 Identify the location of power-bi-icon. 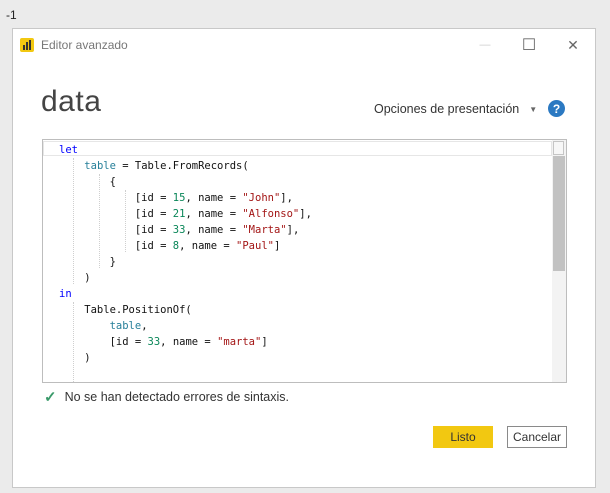
(27, 45).